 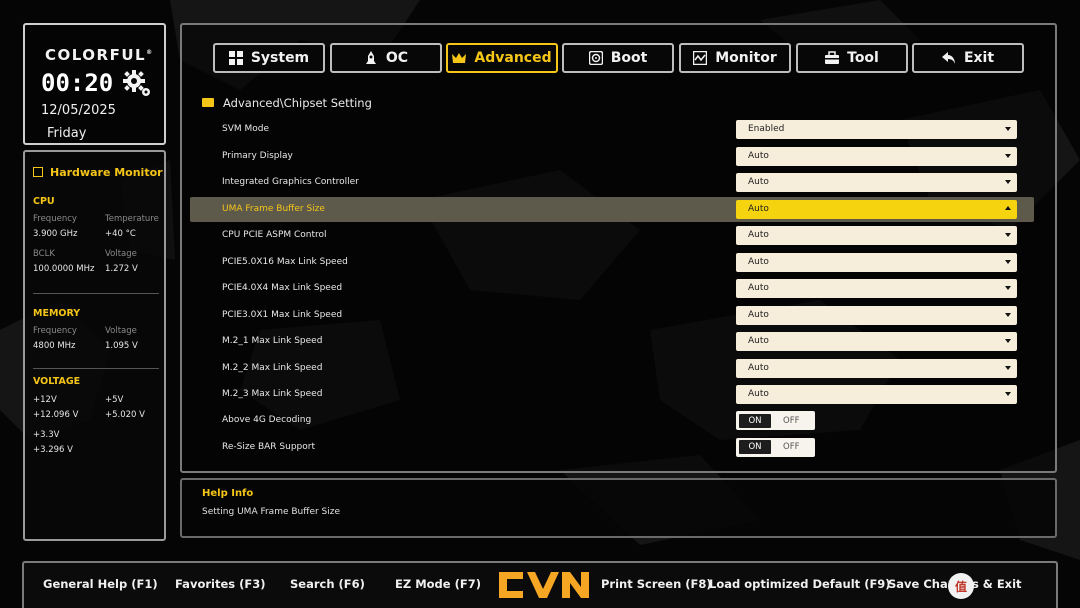 I want to click on breadcrumb: Advanced\Chipset Setting, so click(x=287, y=103).